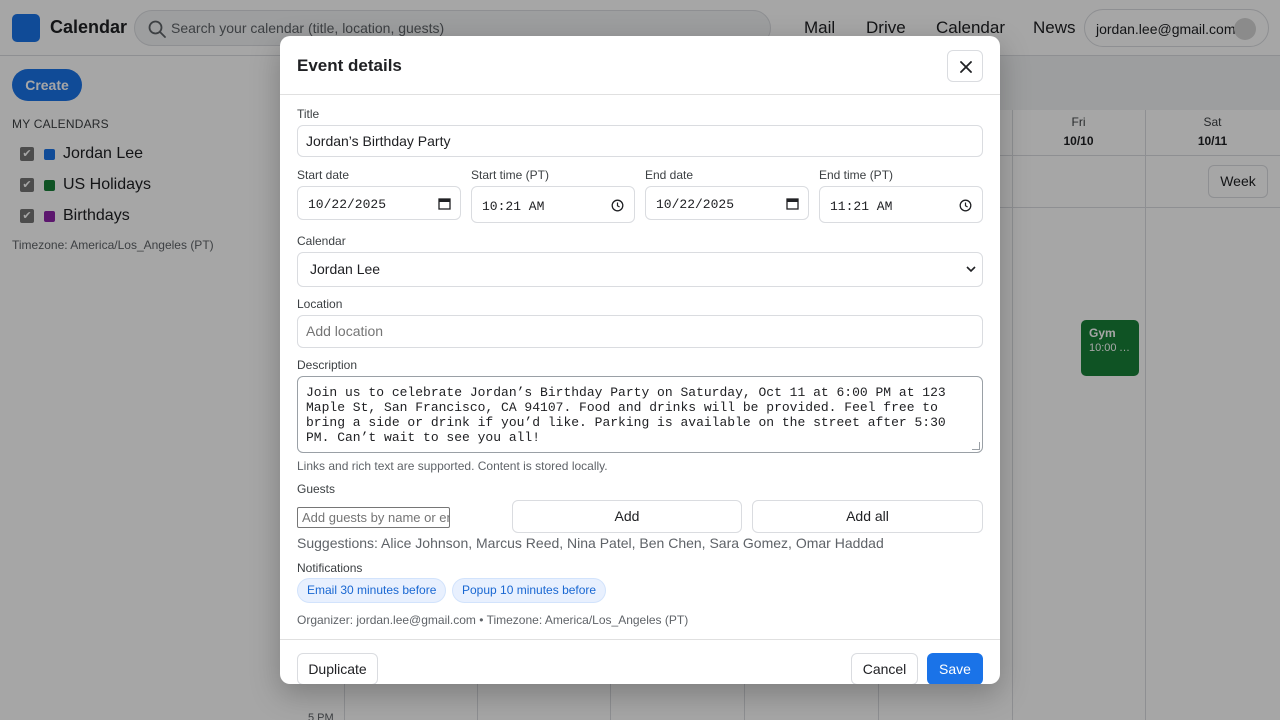  I want to click on guests-label: Guests, so click(316, 489).